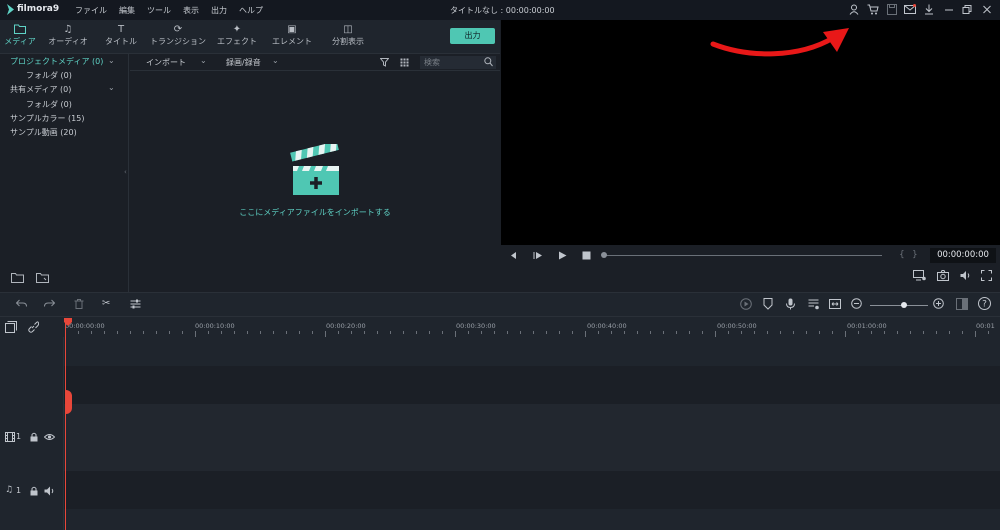 The image size is (1000, 530). Describe the element at coordinates (458, 62) in the screenshot. I see `search-input: 検索` at that location.